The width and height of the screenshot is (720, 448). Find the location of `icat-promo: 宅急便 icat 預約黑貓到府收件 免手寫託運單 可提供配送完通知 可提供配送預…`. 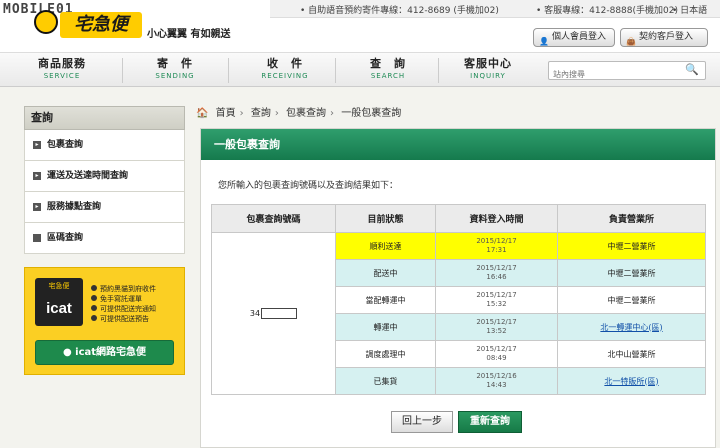

icat-promo: 宅急便 icat 預約黑貓到府收件 免手寫託運單 可提供配送完通知 可提供配送預… is located at coordinates (104, 321).